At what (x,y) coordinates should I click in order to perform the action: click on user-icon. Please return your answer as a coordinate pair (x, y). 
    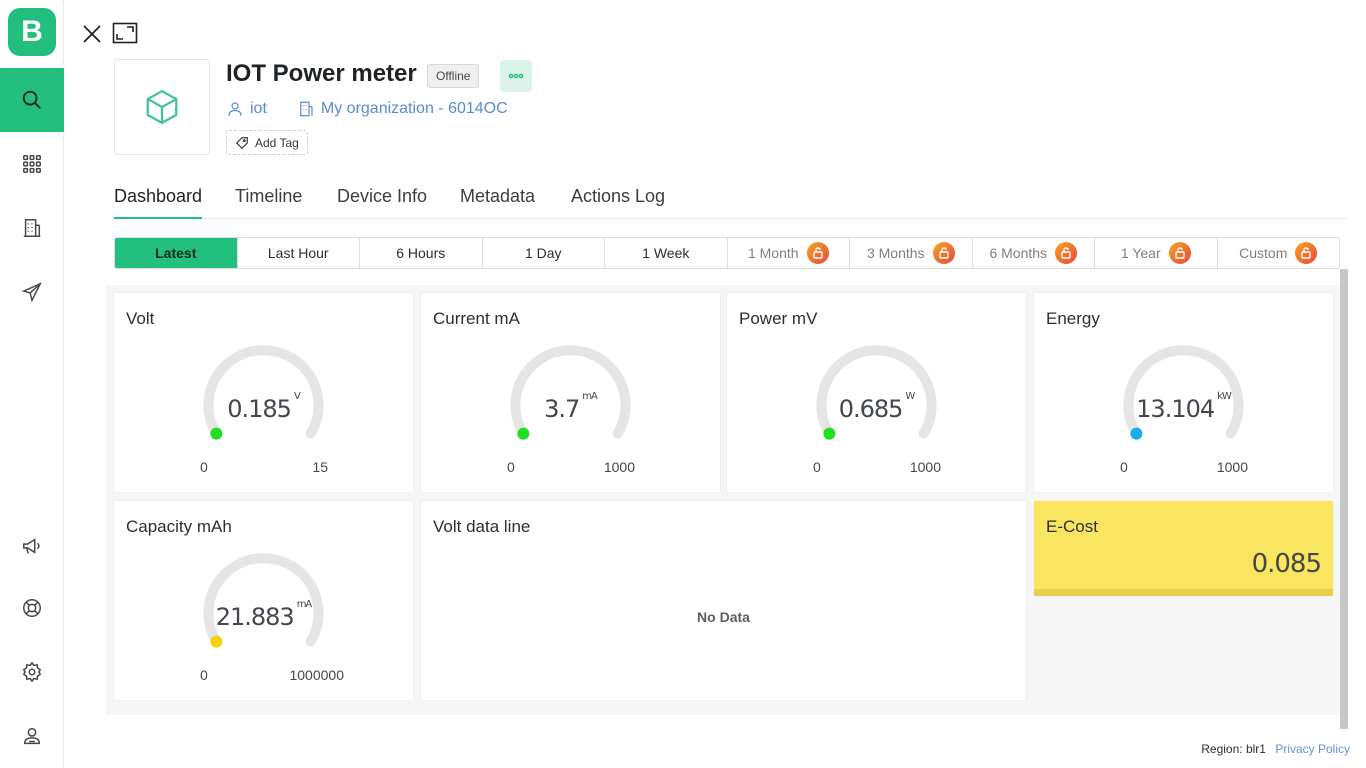
    Looking at the image, I should click on (235, 109).